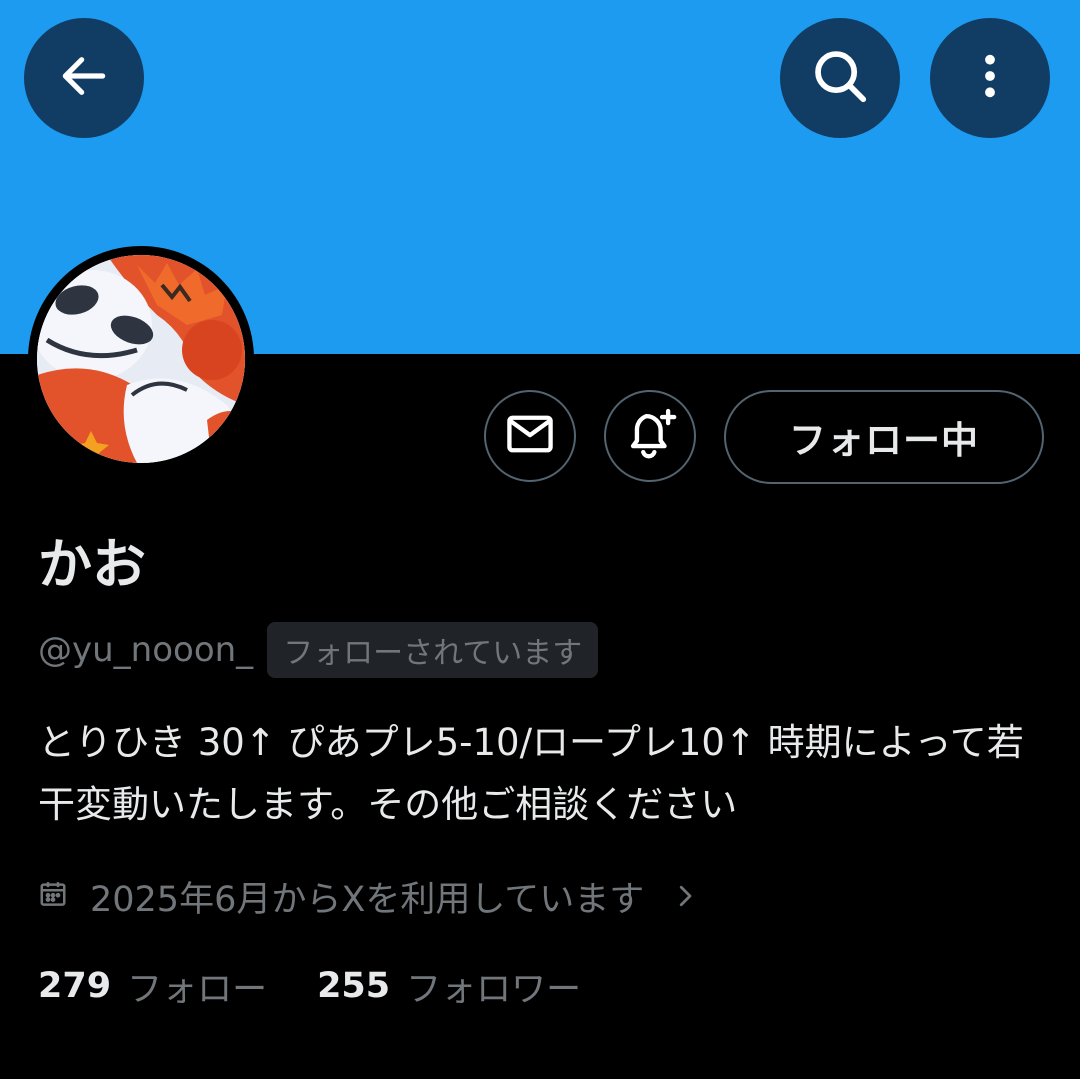 Image resolution: width=1080 pixels, height=1079 pixels. Describe the element at coordinates (494, 989) in the screenshot. I see `followers-label: フォロワー` at that location.